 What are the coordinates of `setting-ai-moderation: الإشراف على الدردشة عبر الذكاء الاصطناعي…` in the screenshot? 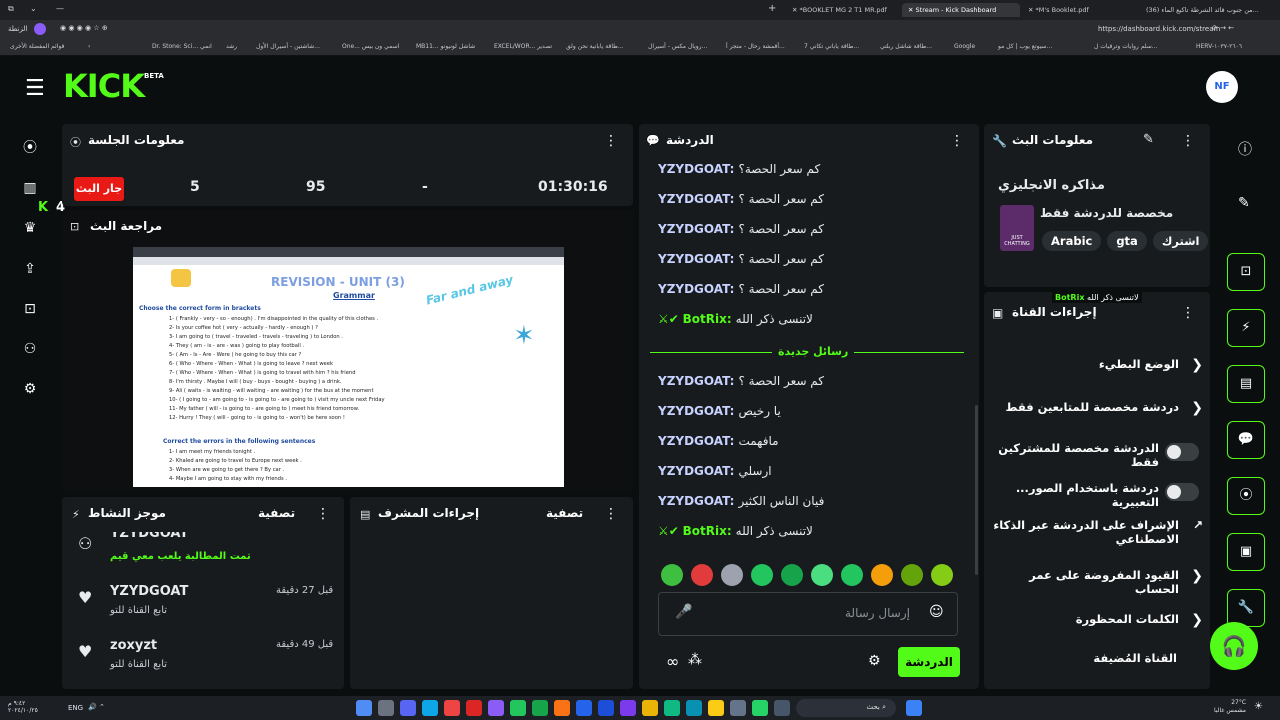 It's located at (1098, 535).